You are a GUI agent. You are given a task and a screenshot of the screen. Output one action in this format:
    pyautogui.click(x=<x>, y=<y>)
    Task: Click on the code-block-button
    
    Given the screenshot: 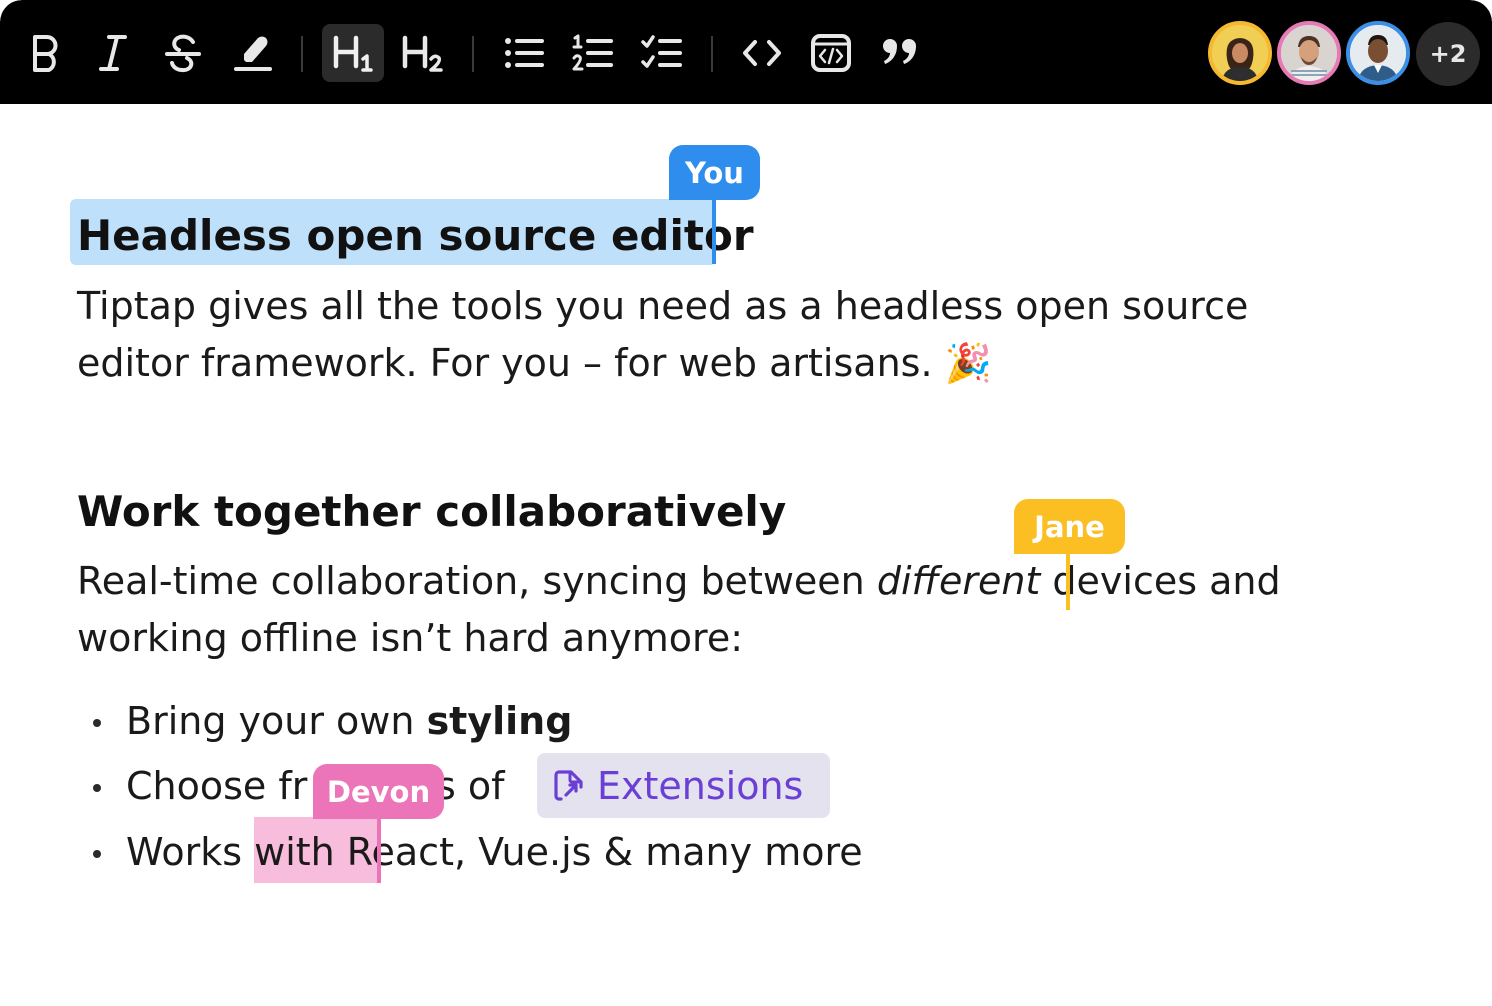 What is the action you would take?
    pyautogui.click(x=831, y=53)
    